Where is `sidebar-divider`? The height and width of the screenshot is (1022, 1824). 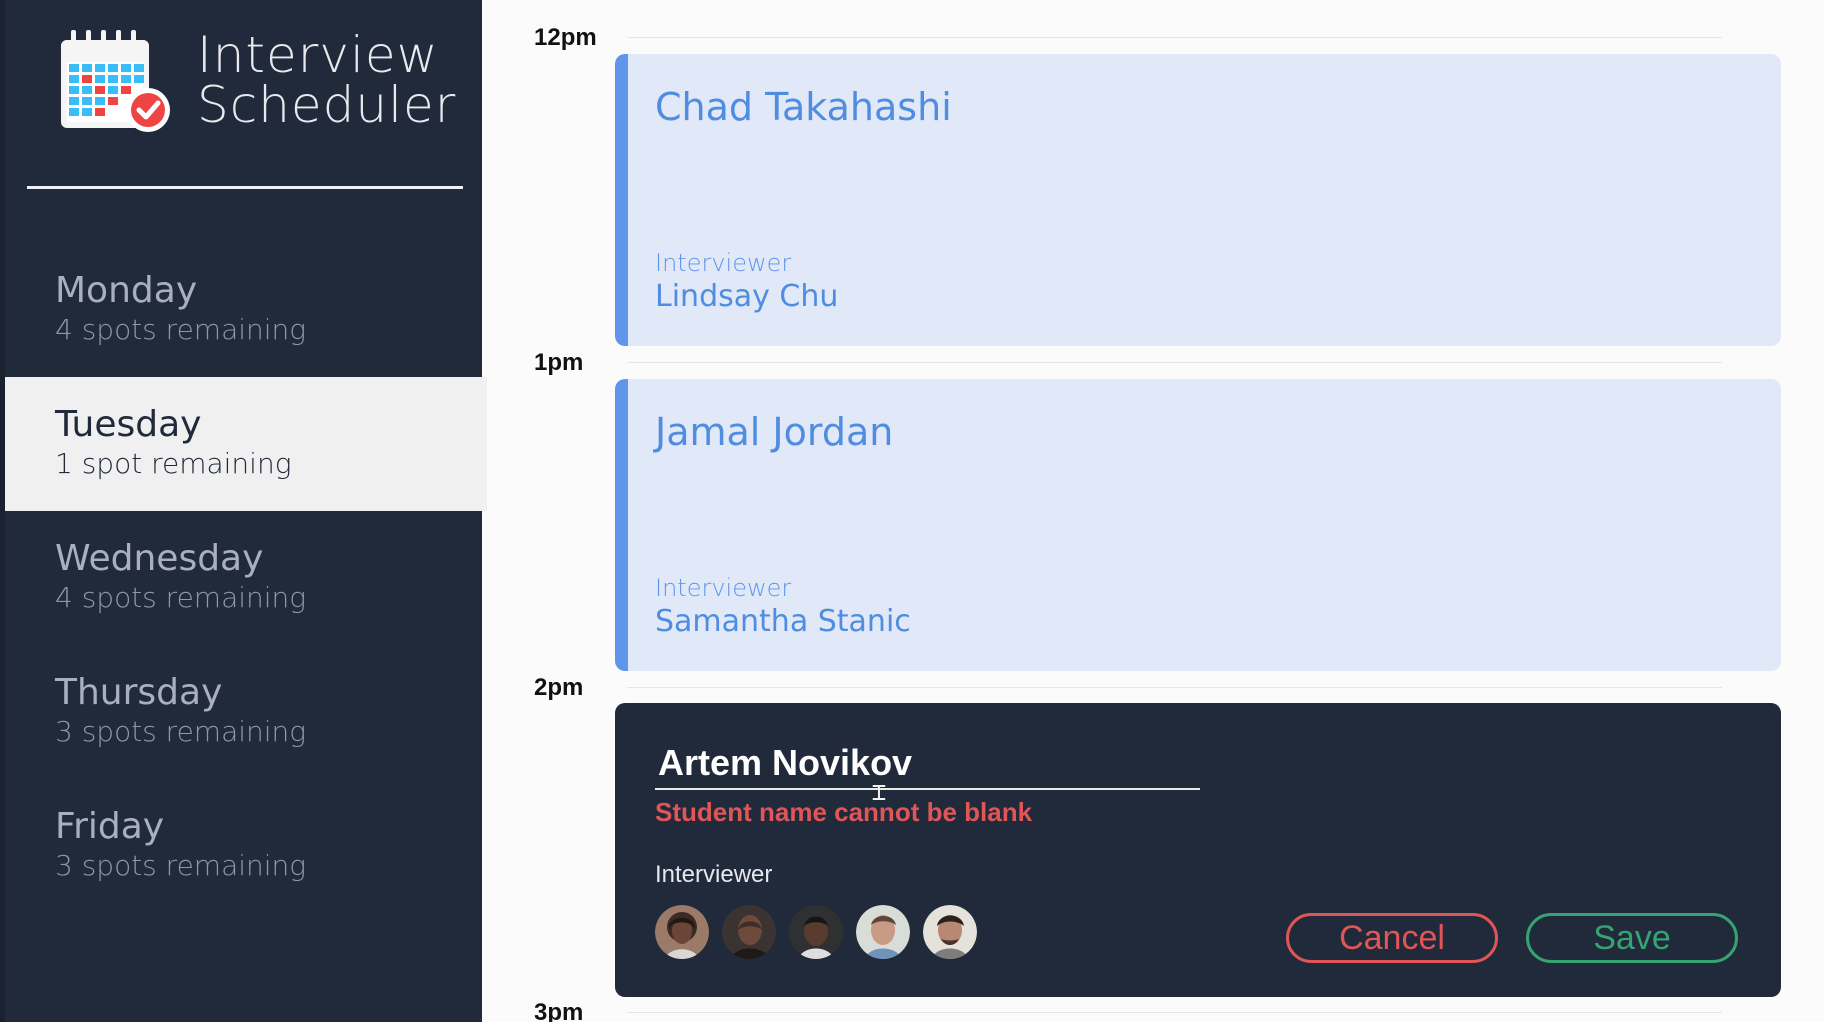
sidebar-divider is located at coordinates (245, 187).